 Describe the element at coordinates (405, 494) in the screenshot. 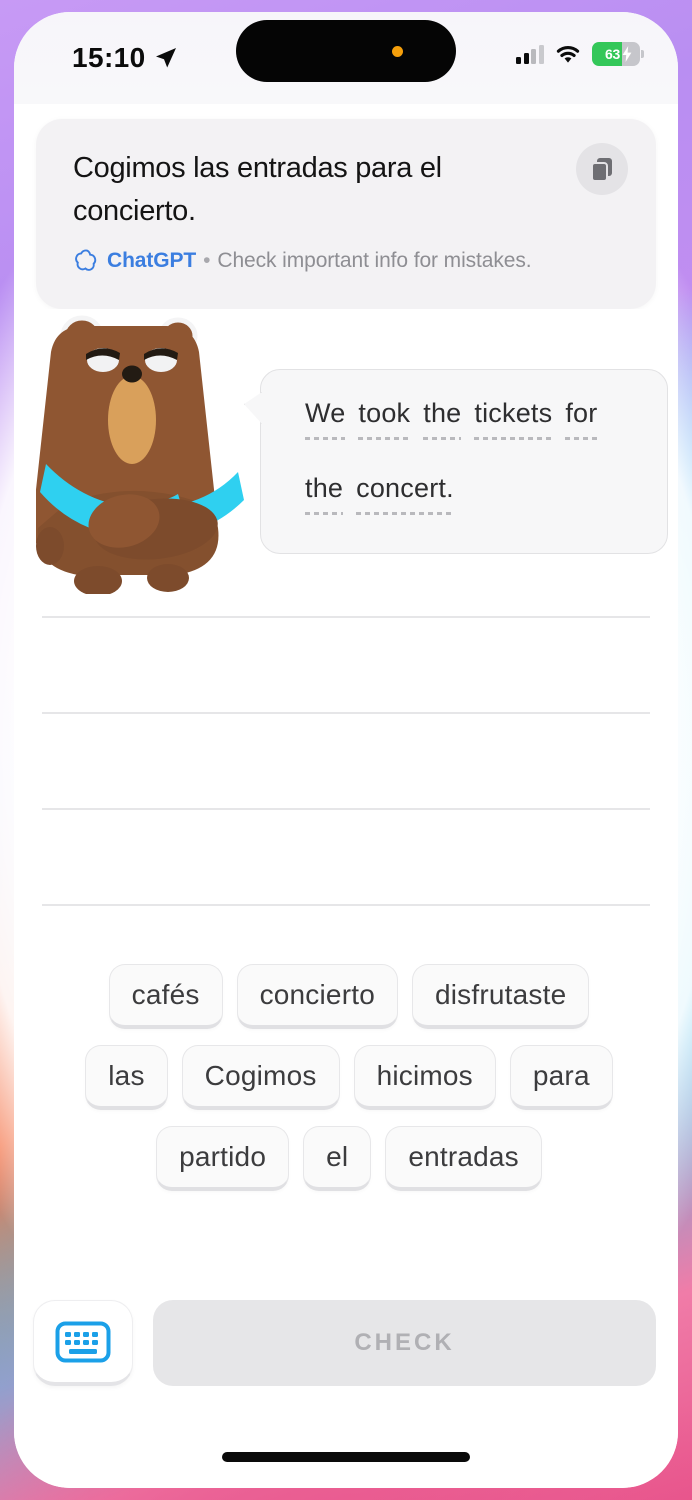

I see `prompt-word: concert.` at that location.